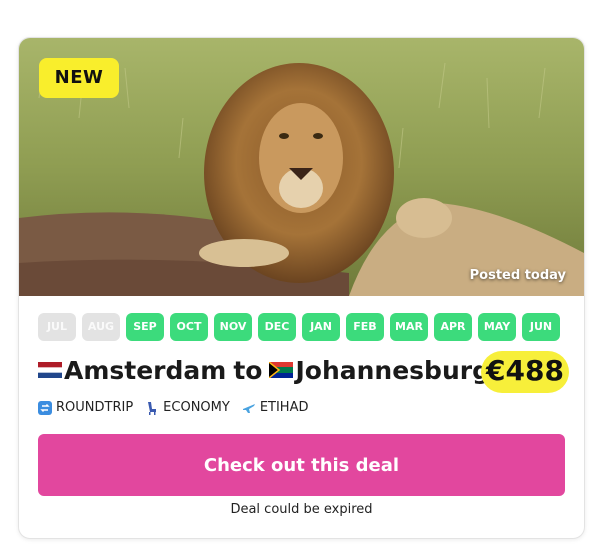 The image size is (600, 560). Describe the element at coordinates (264, 370) in the screenshot. I see `route-title: Amsterdam to Johannesburg` at that location.